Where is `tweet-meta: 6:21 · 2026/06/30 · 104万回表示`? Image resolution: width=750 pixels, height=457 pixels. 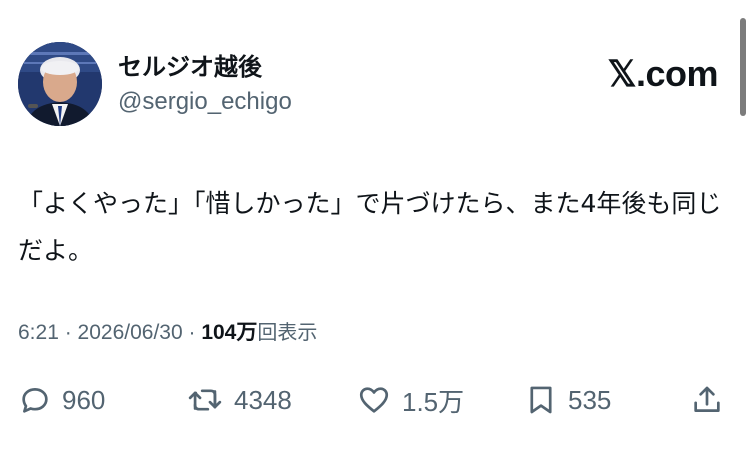 tweet-meta: 6:21 · 2026/06/30 · 104万回表示 is located at coordinates (167, 332).